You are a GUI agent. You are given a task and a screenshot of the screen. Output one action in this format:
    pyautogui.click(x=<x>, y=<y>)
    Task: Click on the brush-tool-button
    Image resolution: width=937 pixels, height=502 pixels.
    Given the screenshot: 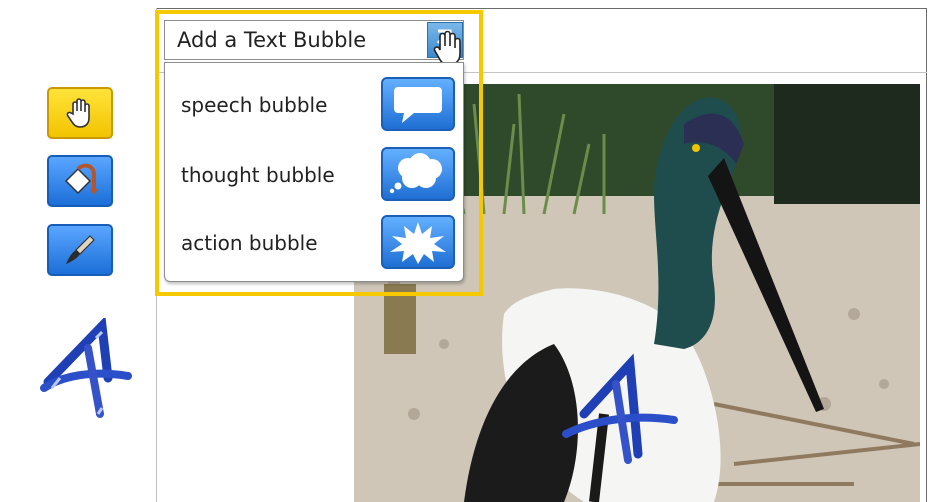 What is the action you would take?
    pyautogui.click(x=80, y=250)
    